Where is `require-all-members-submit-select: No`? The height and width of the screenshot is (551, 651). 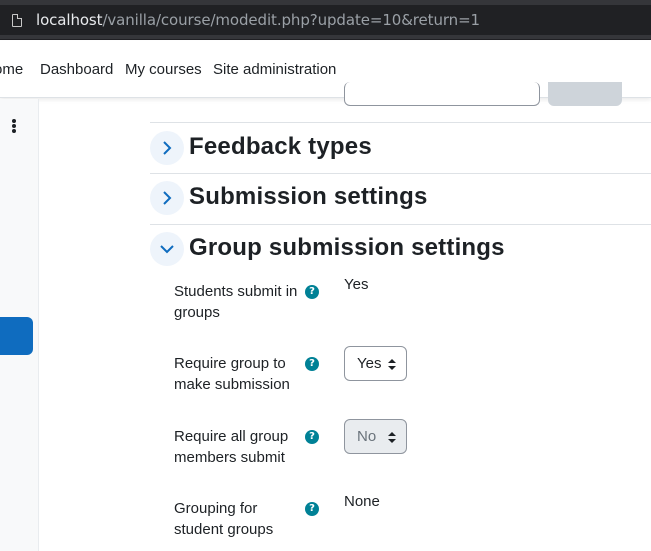
require-all-members-submit-select: No is located at coordinates (375, 436).